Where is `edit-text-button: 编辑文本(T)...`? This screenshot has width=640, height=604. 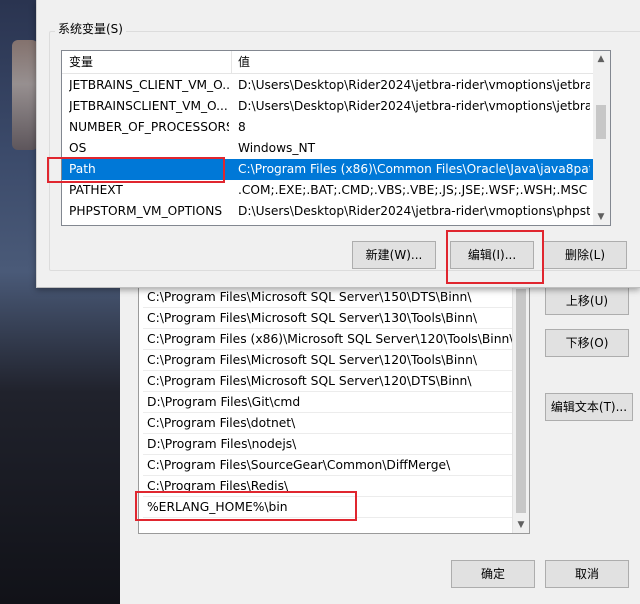
edit-text-button: 编辑文本(T)... is located at coordinates (589, 407).